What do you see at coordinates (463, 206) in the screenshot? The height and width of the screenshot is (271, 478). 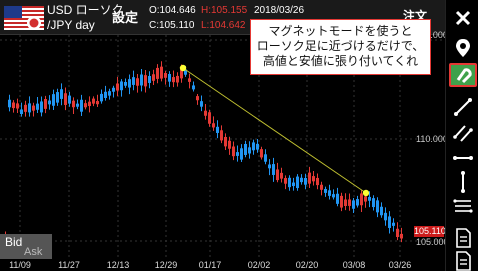 I see `multi-line-tool` at bounding box center [463, 206].